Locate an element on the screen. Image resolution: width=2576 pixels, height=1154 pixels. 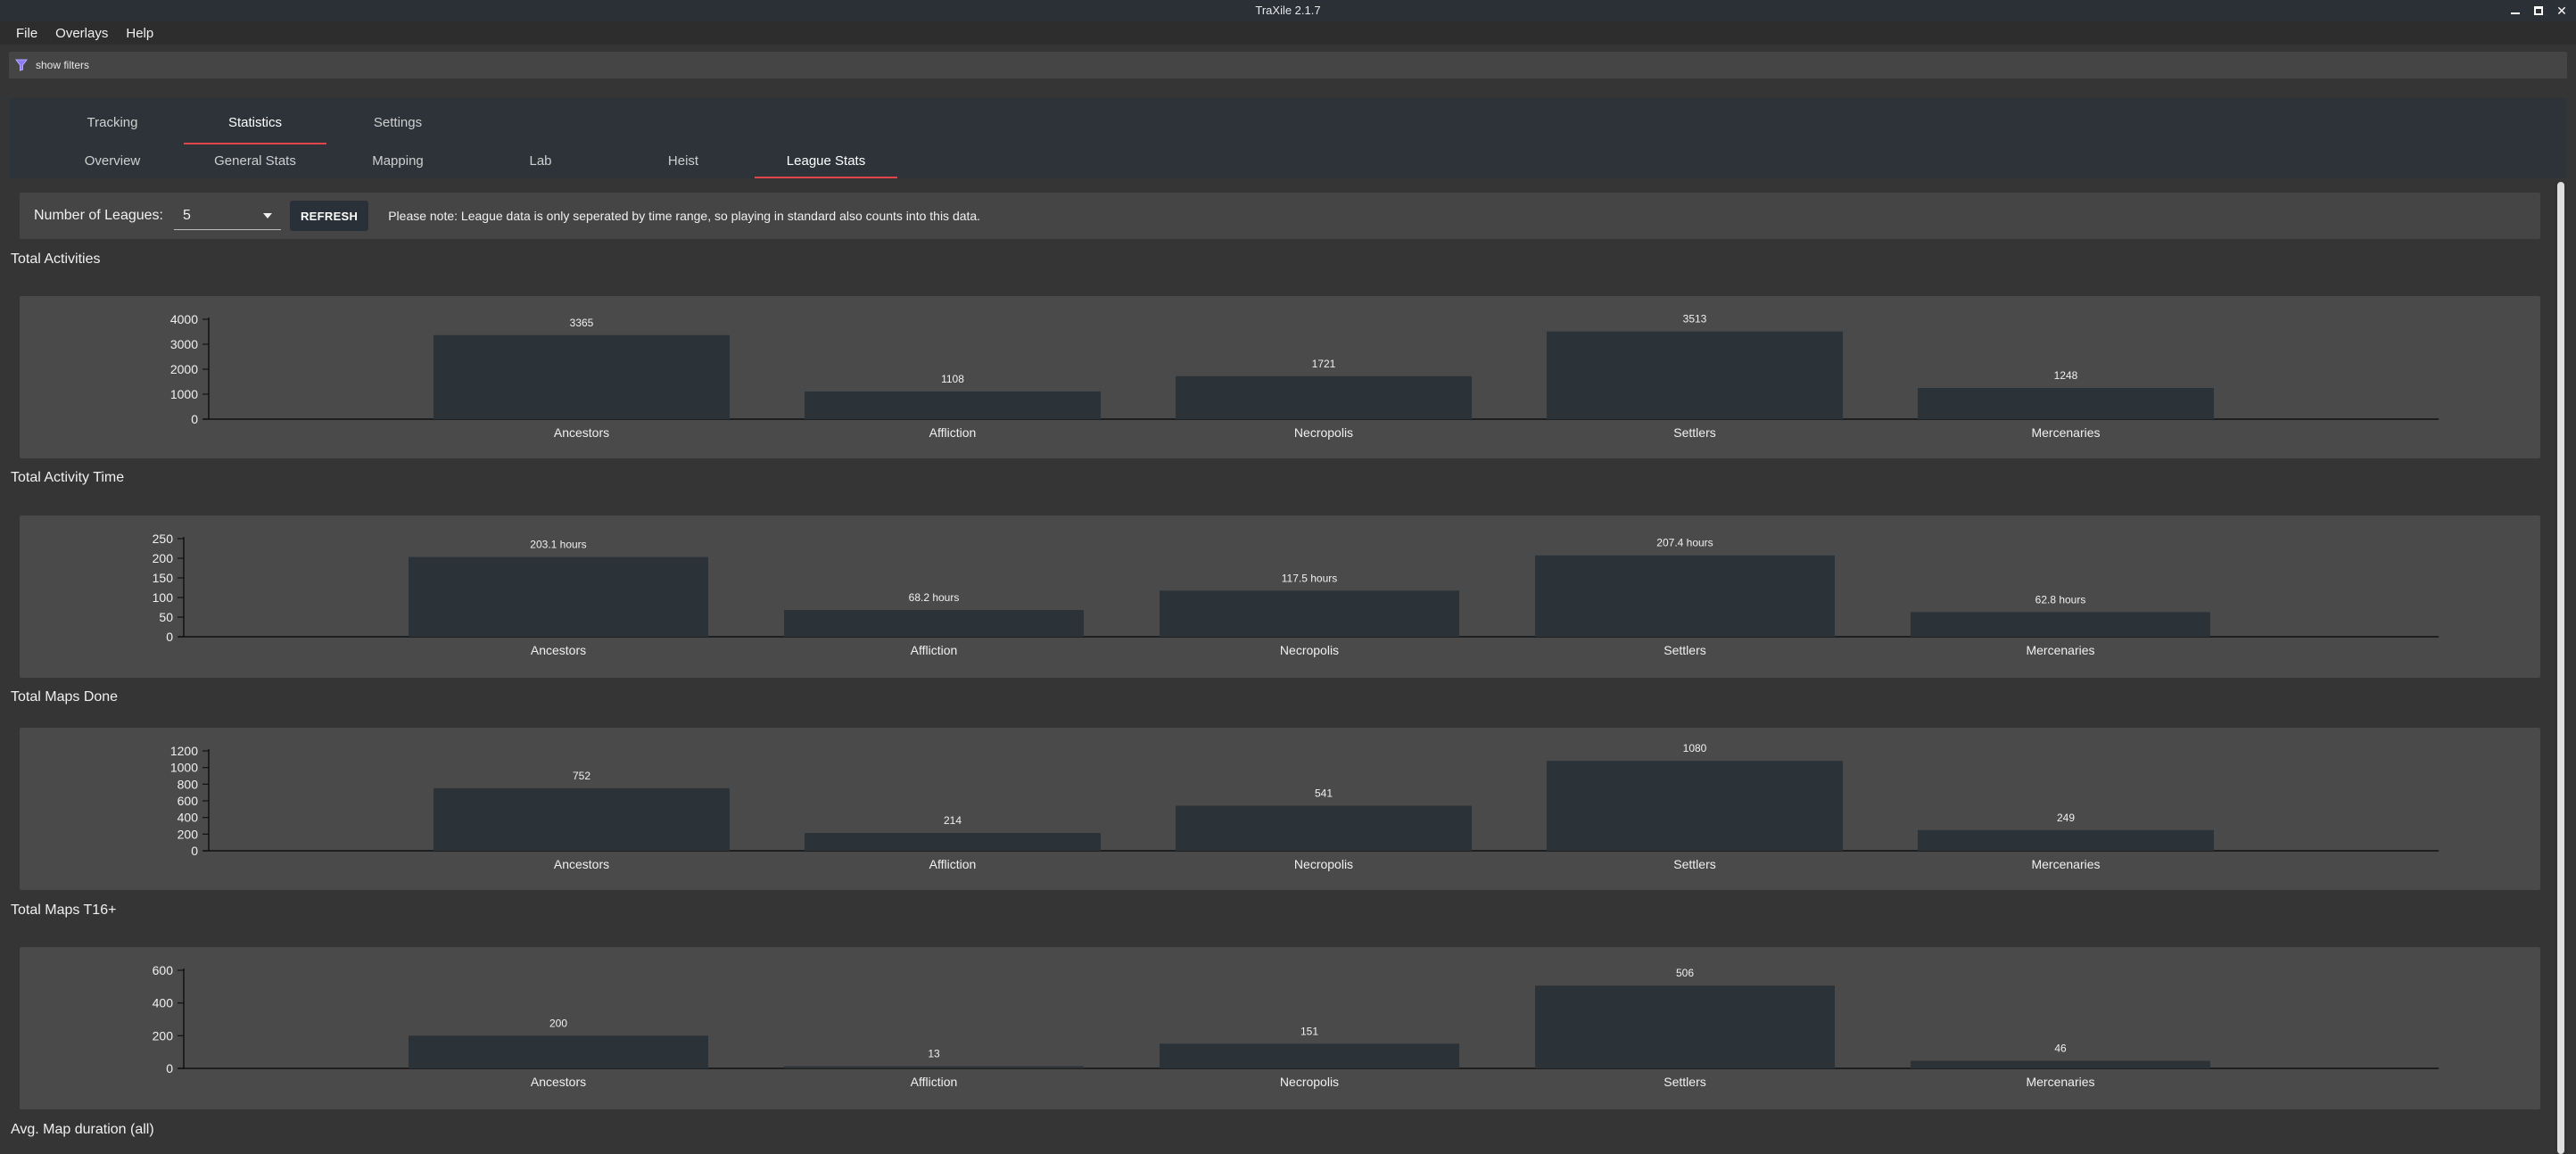
y-tick-label: 4000 is located at coordinates (184, 319).